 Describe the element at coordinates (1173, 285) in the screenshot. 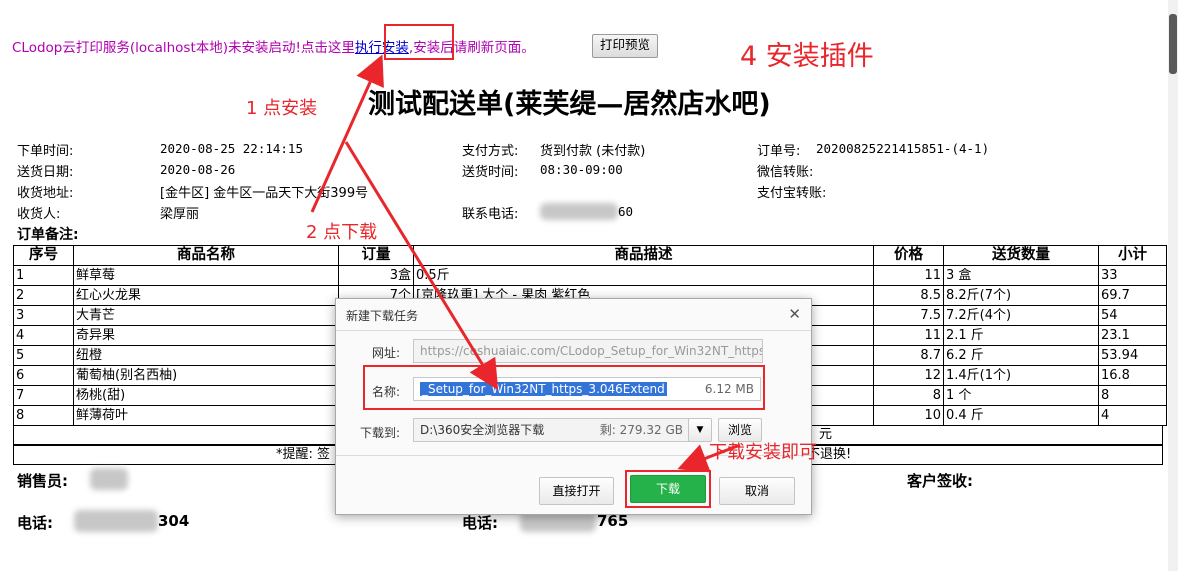

I see `page-scrollbar` at that location.